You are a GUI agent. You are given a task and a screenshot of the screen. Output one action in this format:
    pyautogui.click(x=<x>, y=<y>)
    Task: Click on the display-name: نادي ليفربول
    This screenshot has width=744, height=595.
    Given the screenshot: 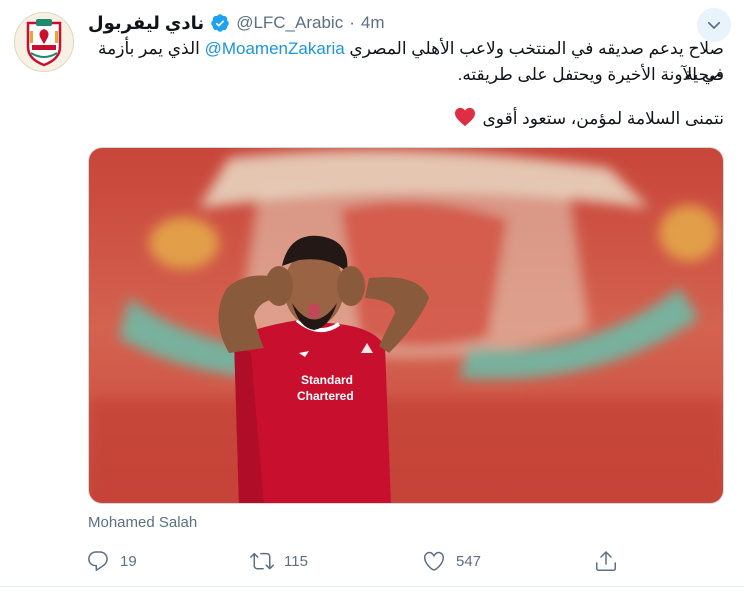 What is the action you would take?
    pyautogui.click(x=146, y=23)
    